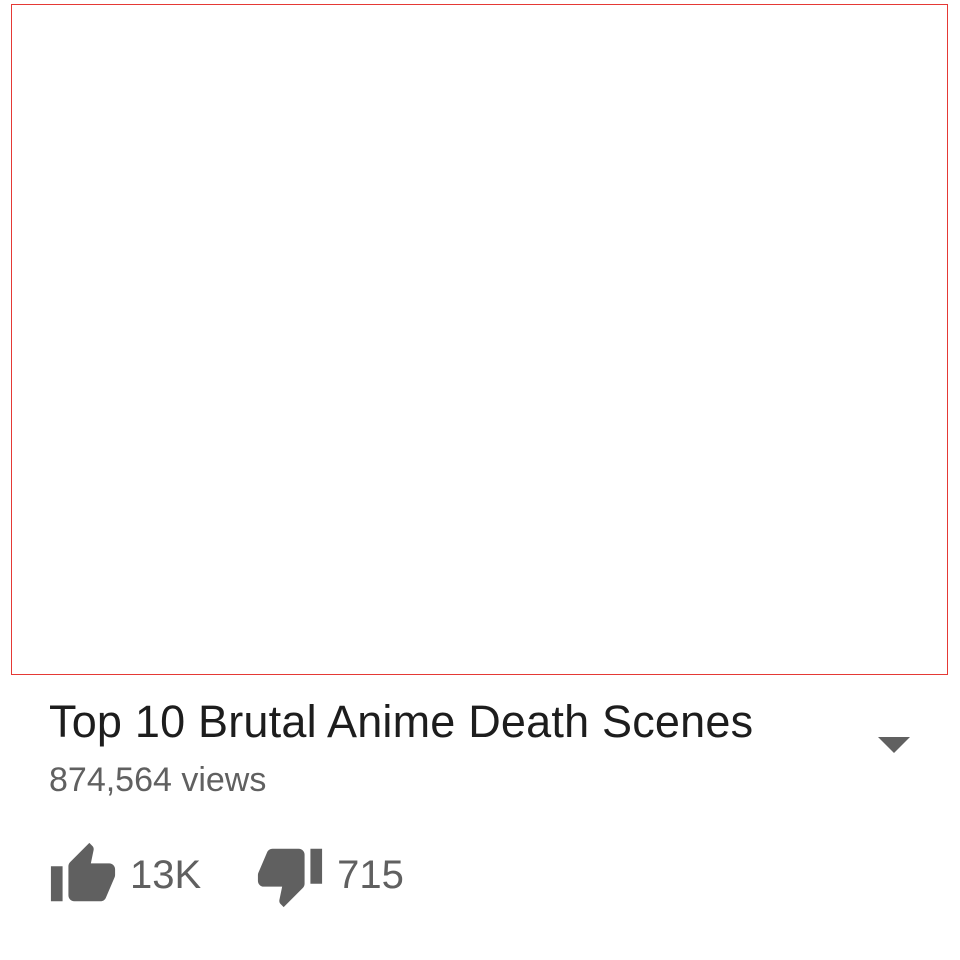 Image resolution: width=960 pixels, height=960 pixels. What do you see at coordinates (83, 875) in the screenshot?
I see `thumbs-up-icon` at bounding box center [83, 875].